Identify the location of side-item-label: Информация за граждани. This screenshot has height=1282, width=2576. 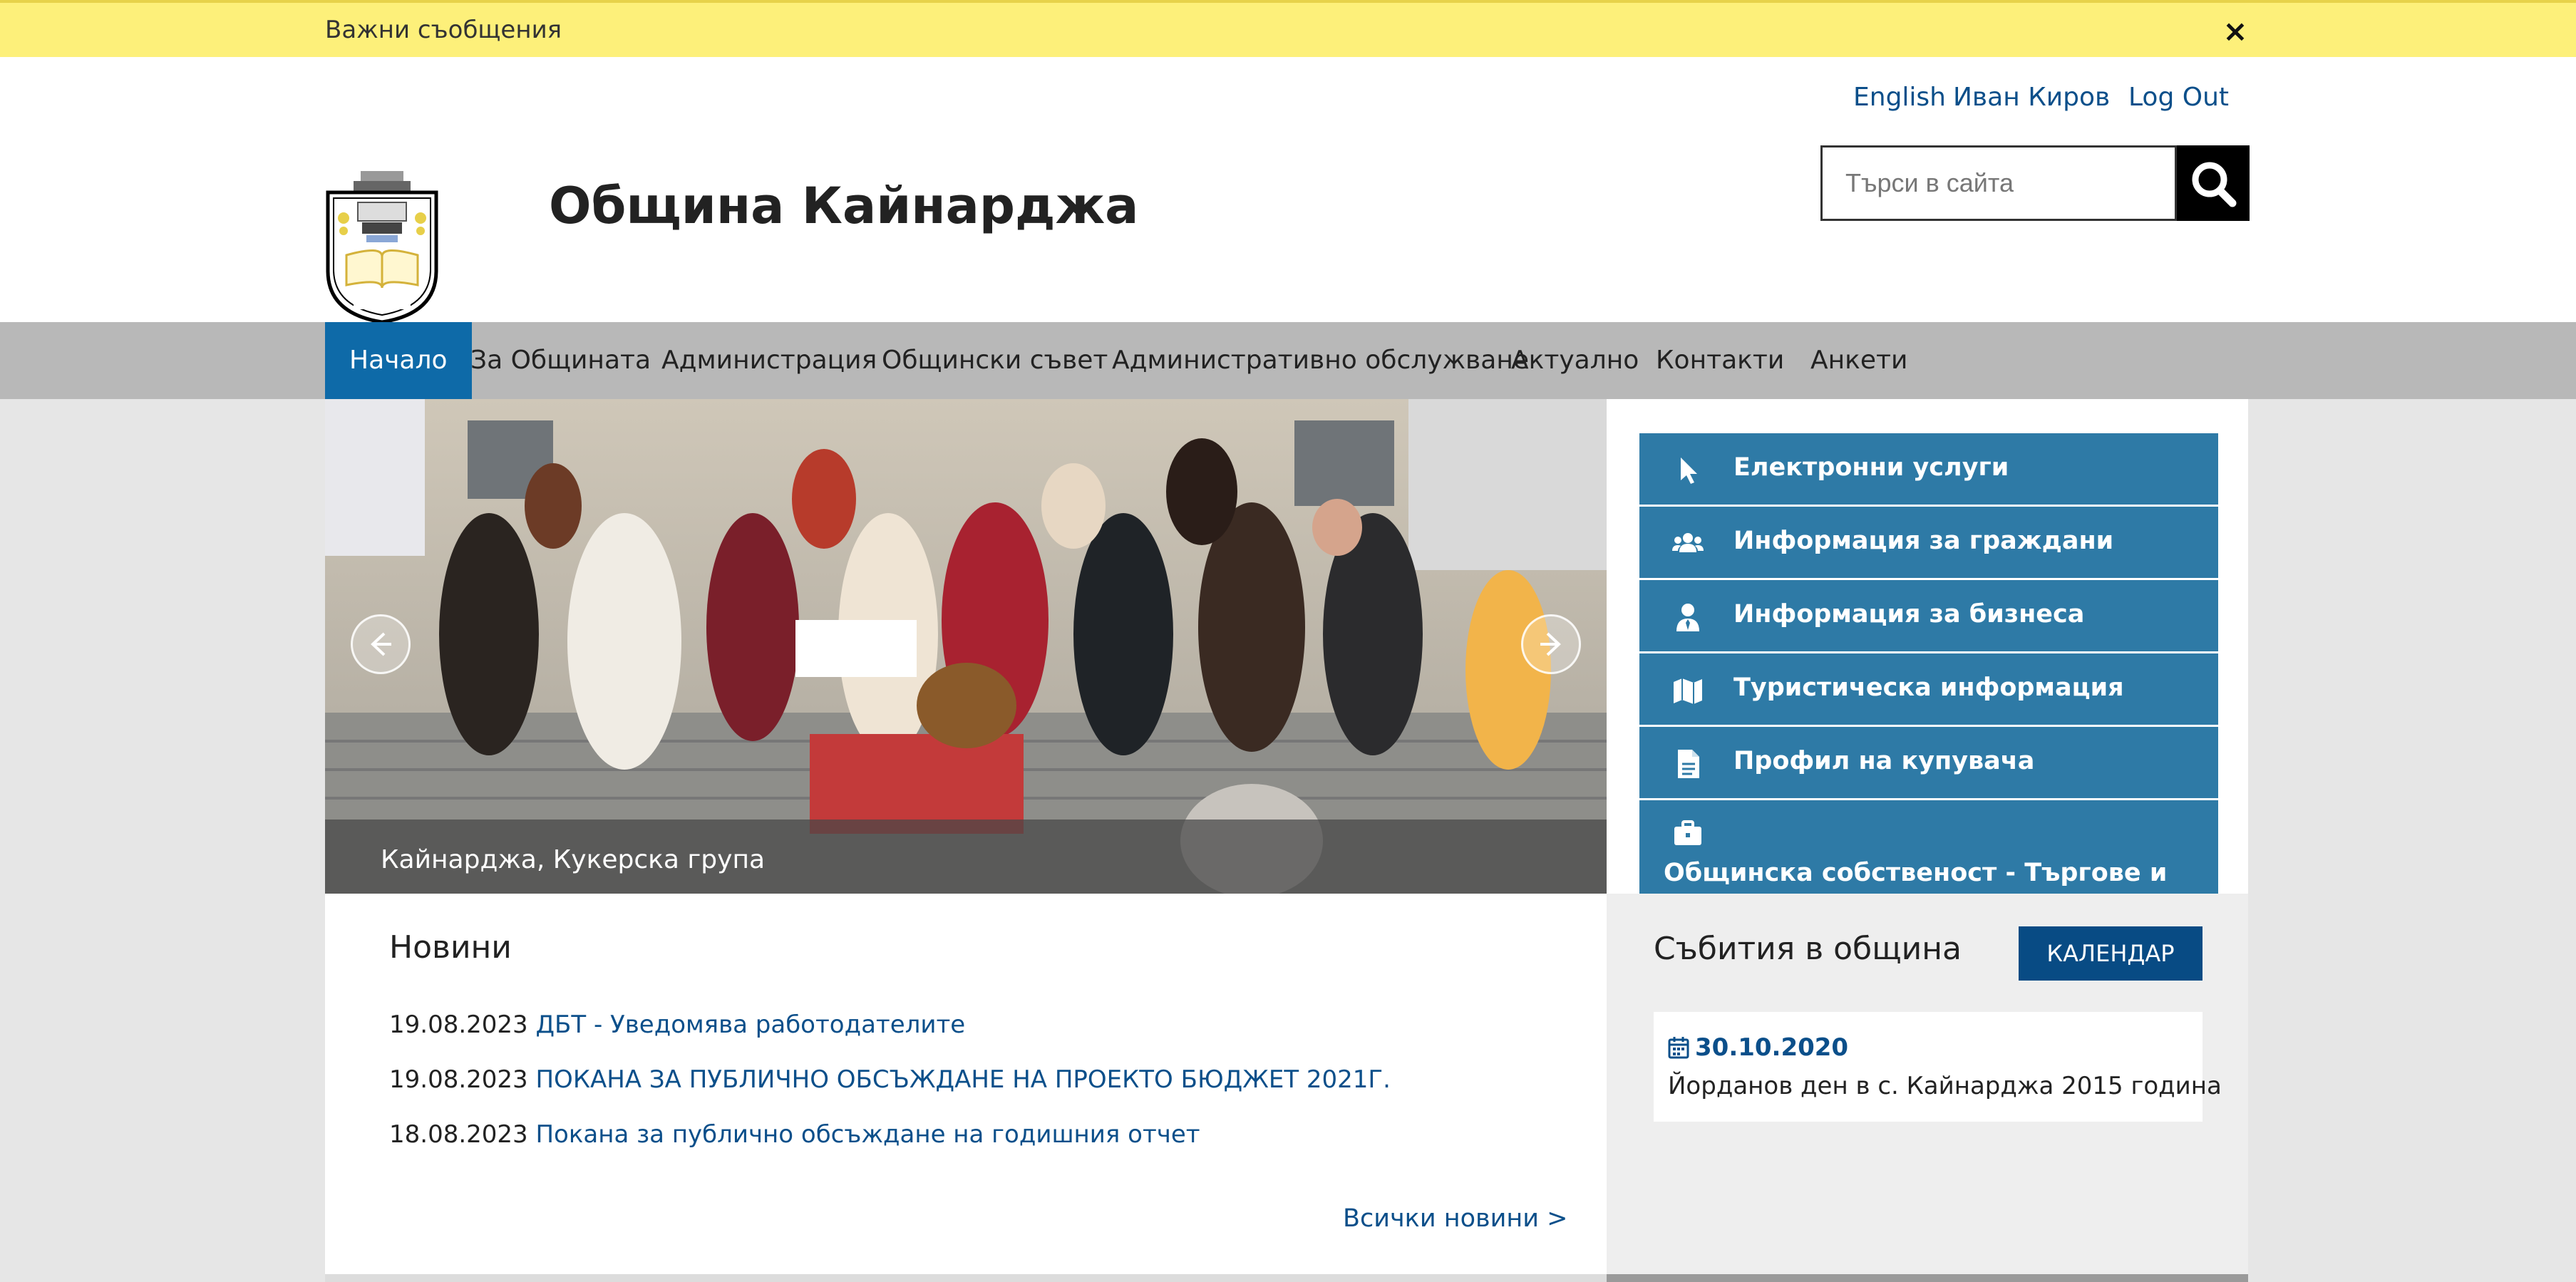
(1923, 541).